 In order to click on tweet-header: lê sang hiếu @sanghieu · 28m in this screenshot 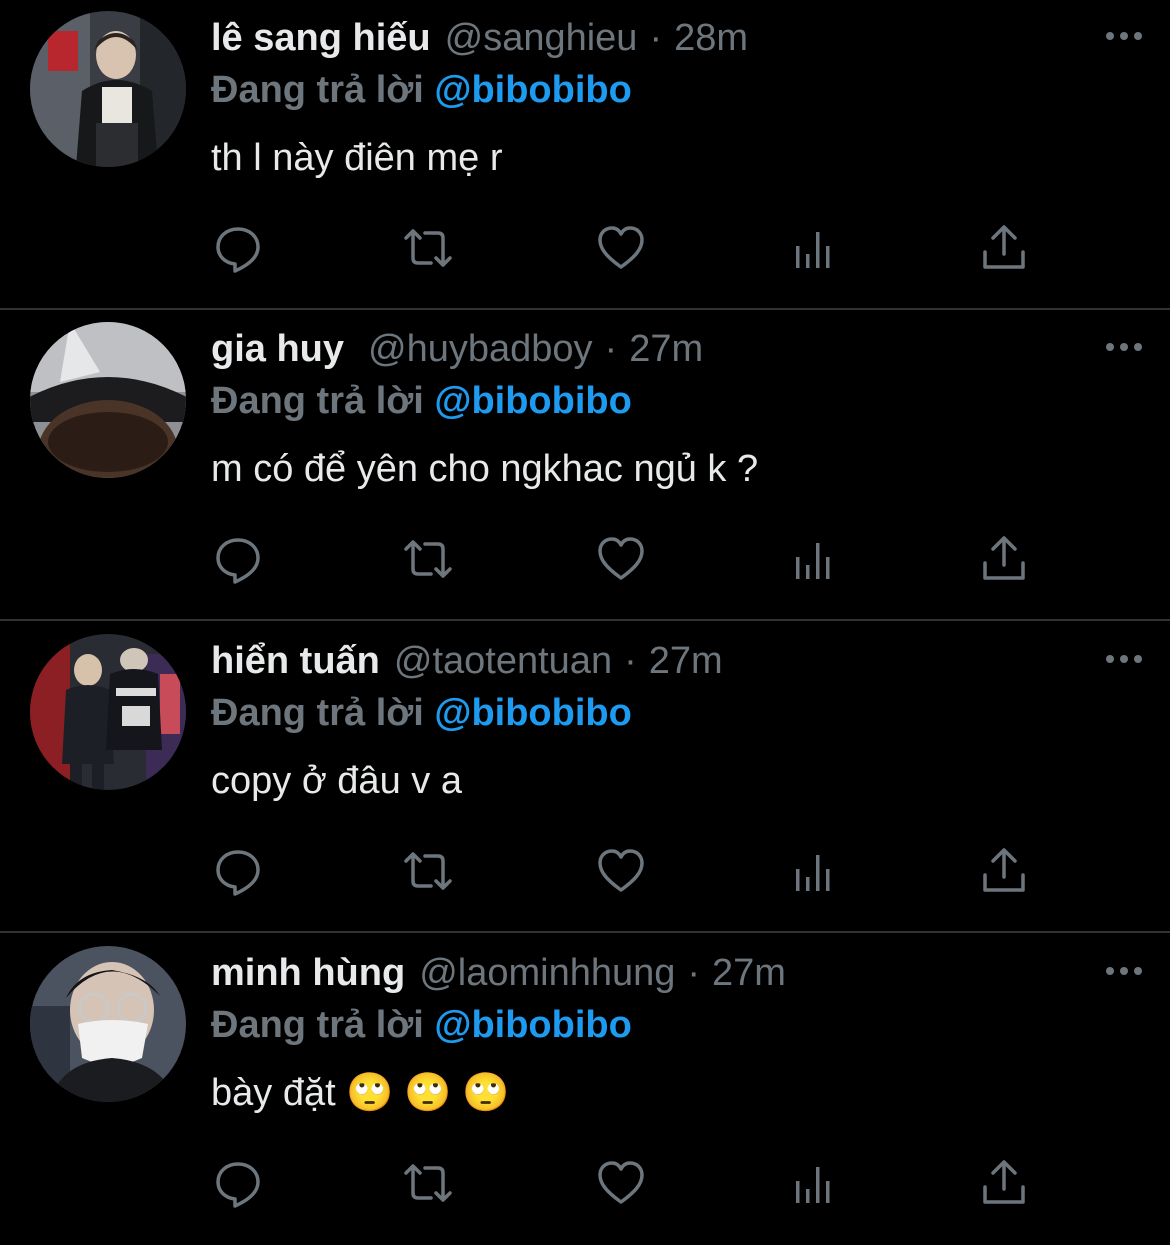, I will do `click(479, 38)`.